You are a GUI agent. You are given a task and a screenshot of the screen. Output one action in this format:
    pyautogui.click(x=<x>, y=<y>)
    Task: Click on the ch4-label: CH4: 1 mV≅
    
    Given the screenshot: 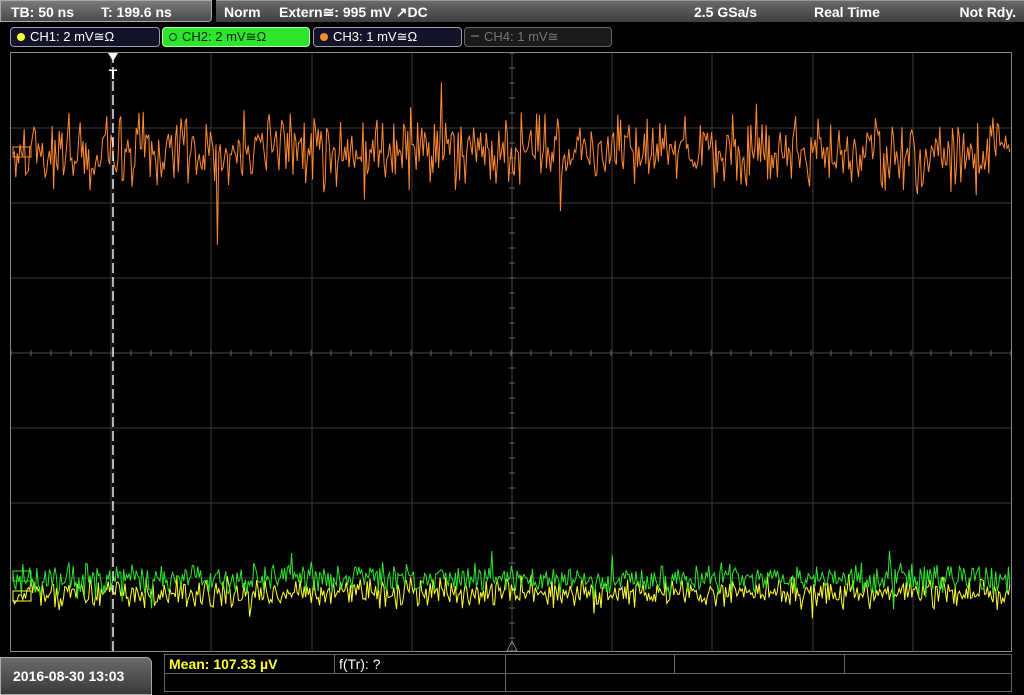 What is the action you would take?
    pyautogui.click(x=521, y=36)
    